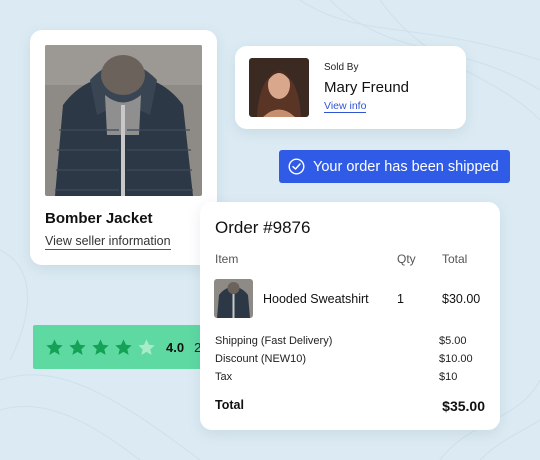 Image resolution: width=540 pixels, height=460 pixels. Describe the element at coordinates (461, 299) in the screenshot. I see `order-item-total: $30.00` at that location.